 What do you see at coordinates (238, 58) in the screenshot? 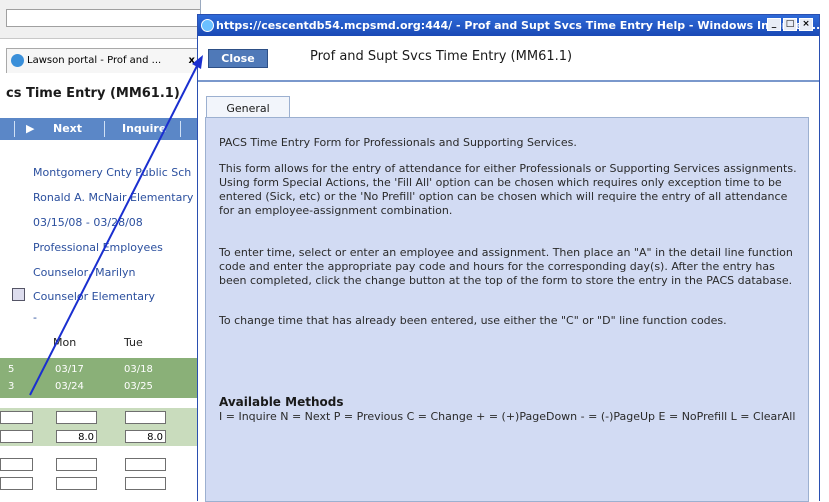
I see `close-button: Close` at bounding box center [238, 58].